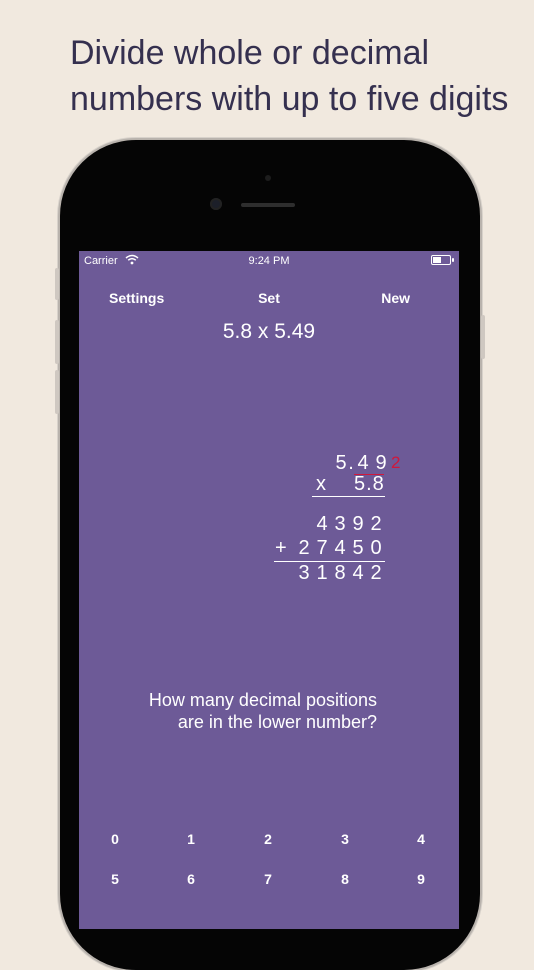  Describe the element at coordinates (57, 284) in the screenshot. I see `mute-switch` at that location.